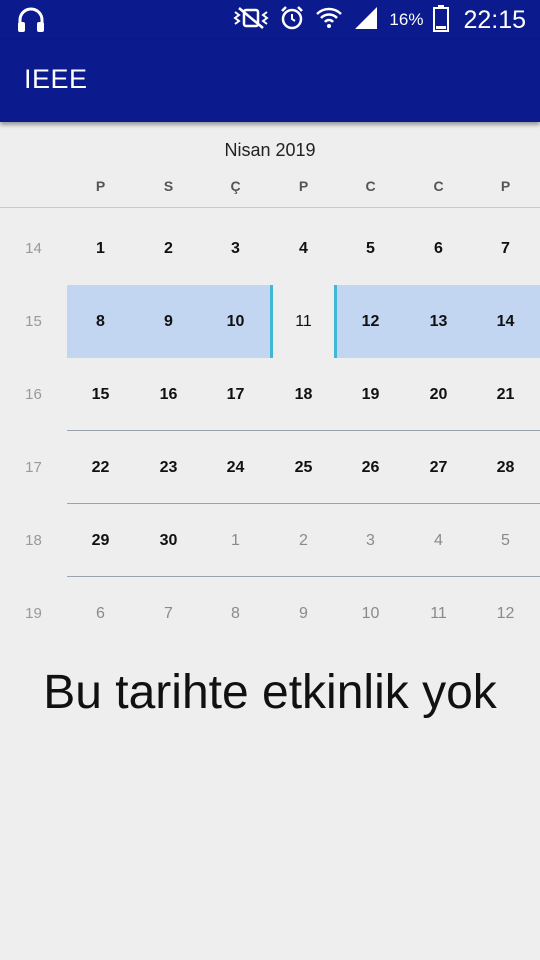 This screenshot has width=540, height=960. I want to click on app-bar: IEEE, so click(270, 81).